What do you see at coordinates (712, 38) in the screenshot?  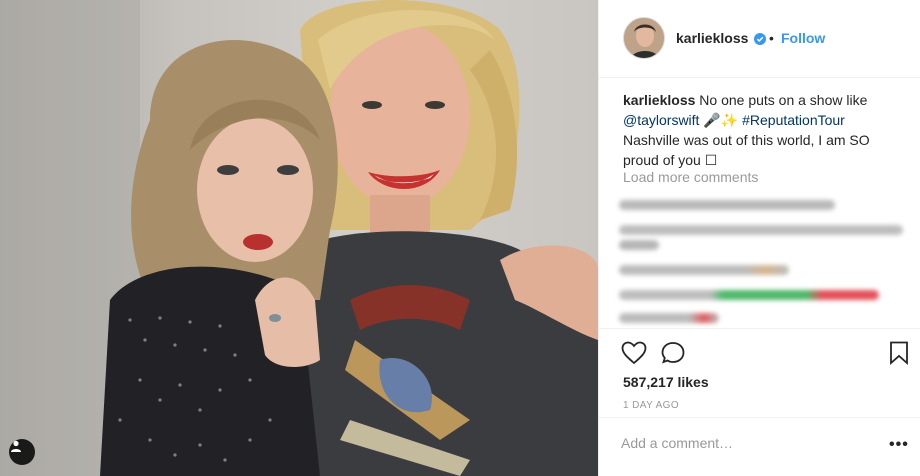 I see `post-username: karliekloss` at bounding box center [712, 38].